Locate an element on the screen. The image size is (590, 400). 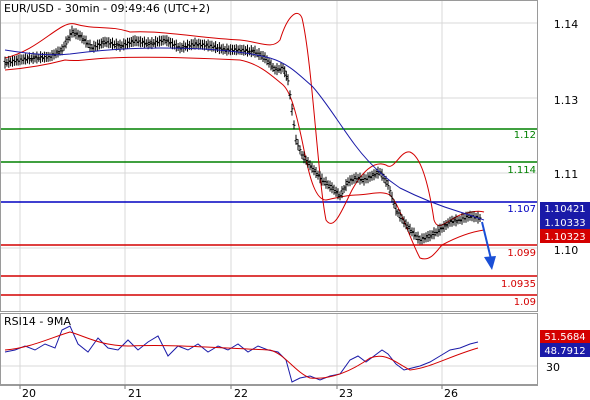
level-label: 1.12 is located at coordinates (525, 135).